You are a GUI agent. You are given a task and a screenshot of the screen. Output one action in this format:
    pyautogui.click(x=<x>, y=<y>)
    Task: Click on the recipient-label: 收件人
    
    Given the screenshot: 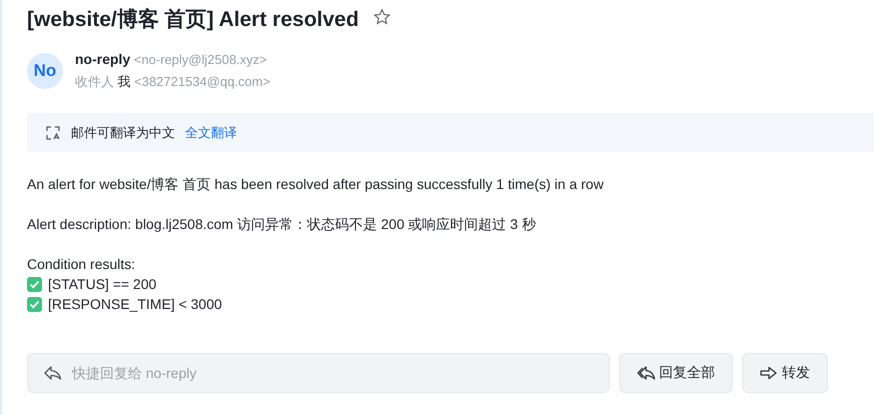 What is the action you would take?
    pyautogui.click(x=94, y=81)
    